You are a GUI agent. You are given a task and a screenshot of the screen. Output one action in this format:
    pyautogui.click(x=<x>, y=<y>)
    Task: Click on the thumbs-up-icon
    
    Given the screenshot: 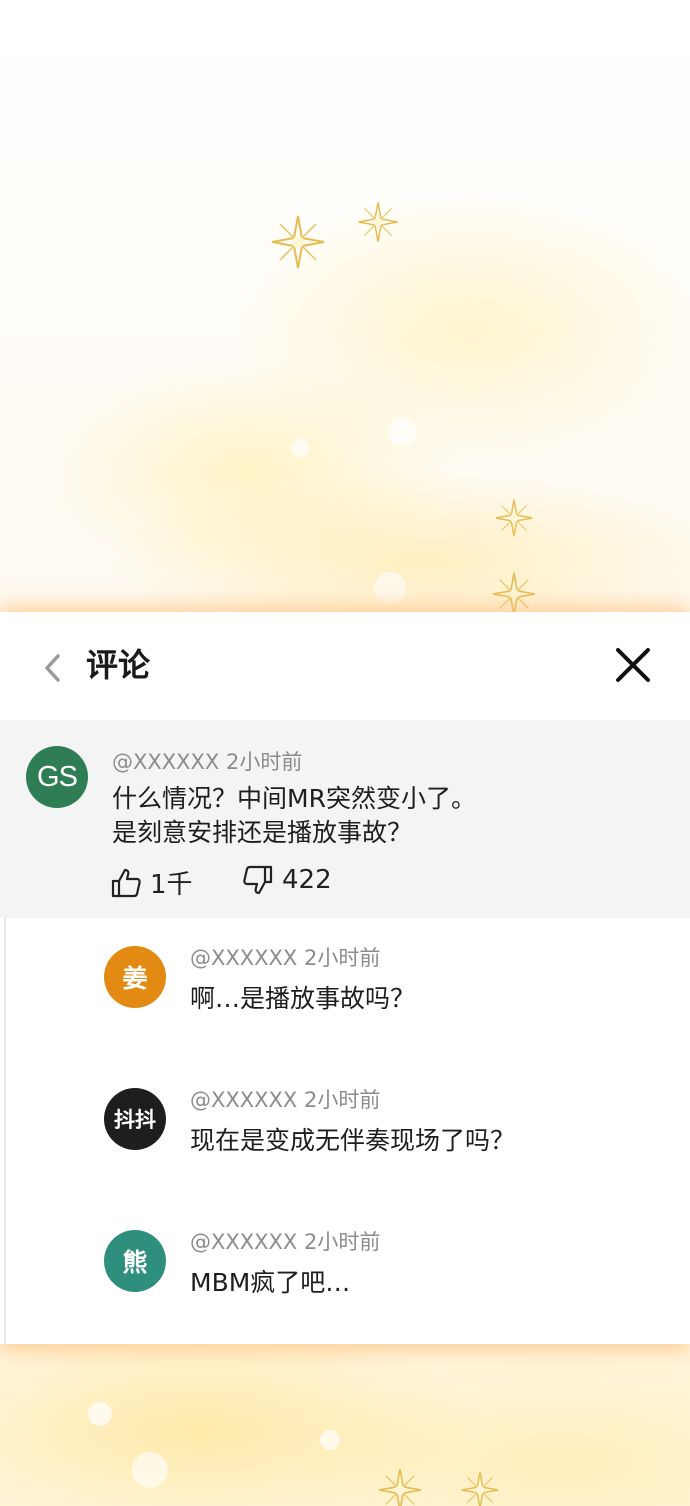 What is the action you would take?
    pyautogui.click(x=126, y=882)
    